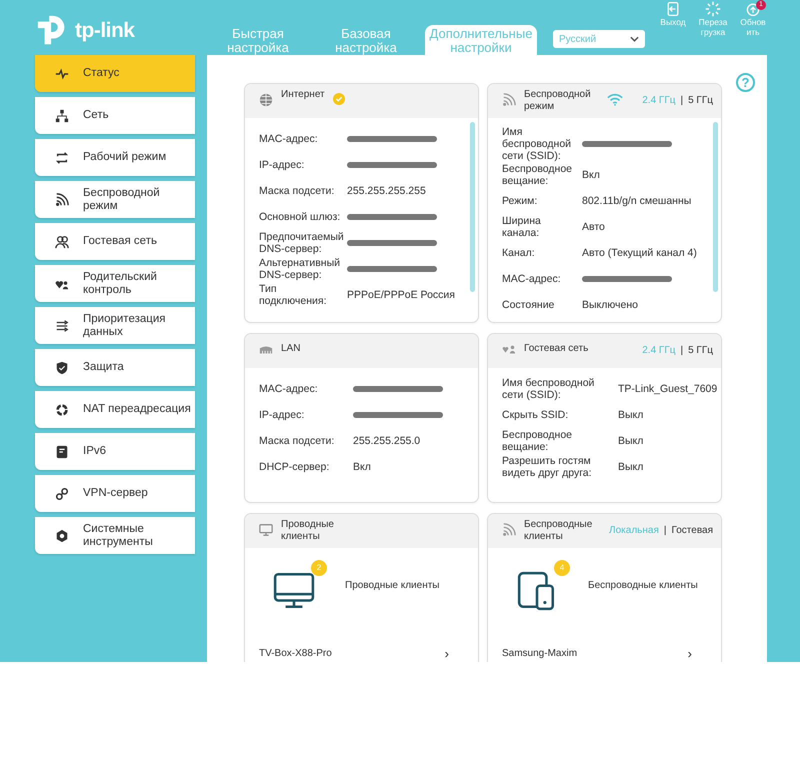  What do you see at coordinates (294, 467) in the screenshot?
I see `field-label: DHCP-сервер:` at bounding box center [294, 467].